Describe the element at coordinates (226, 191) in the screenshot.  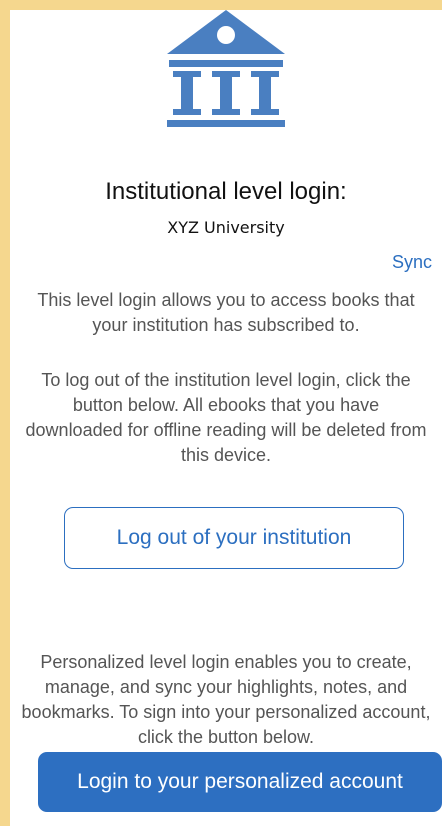
I see `page-title: Institutional level login:` at that location.